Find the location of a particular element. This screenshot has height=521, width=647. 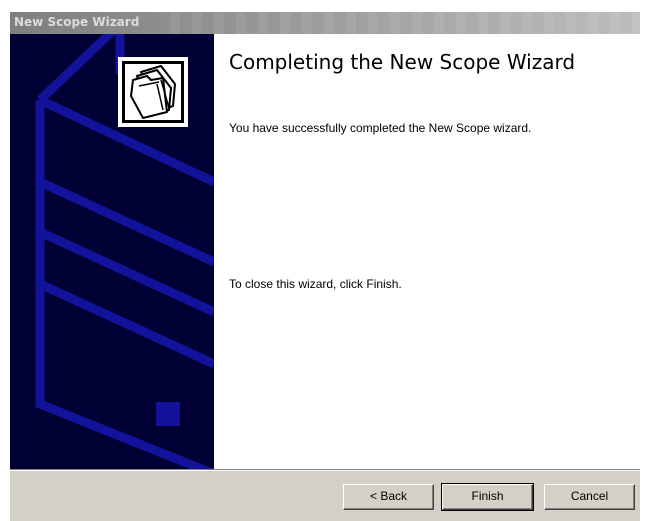

drive-light is located at coordinates (168, 414).